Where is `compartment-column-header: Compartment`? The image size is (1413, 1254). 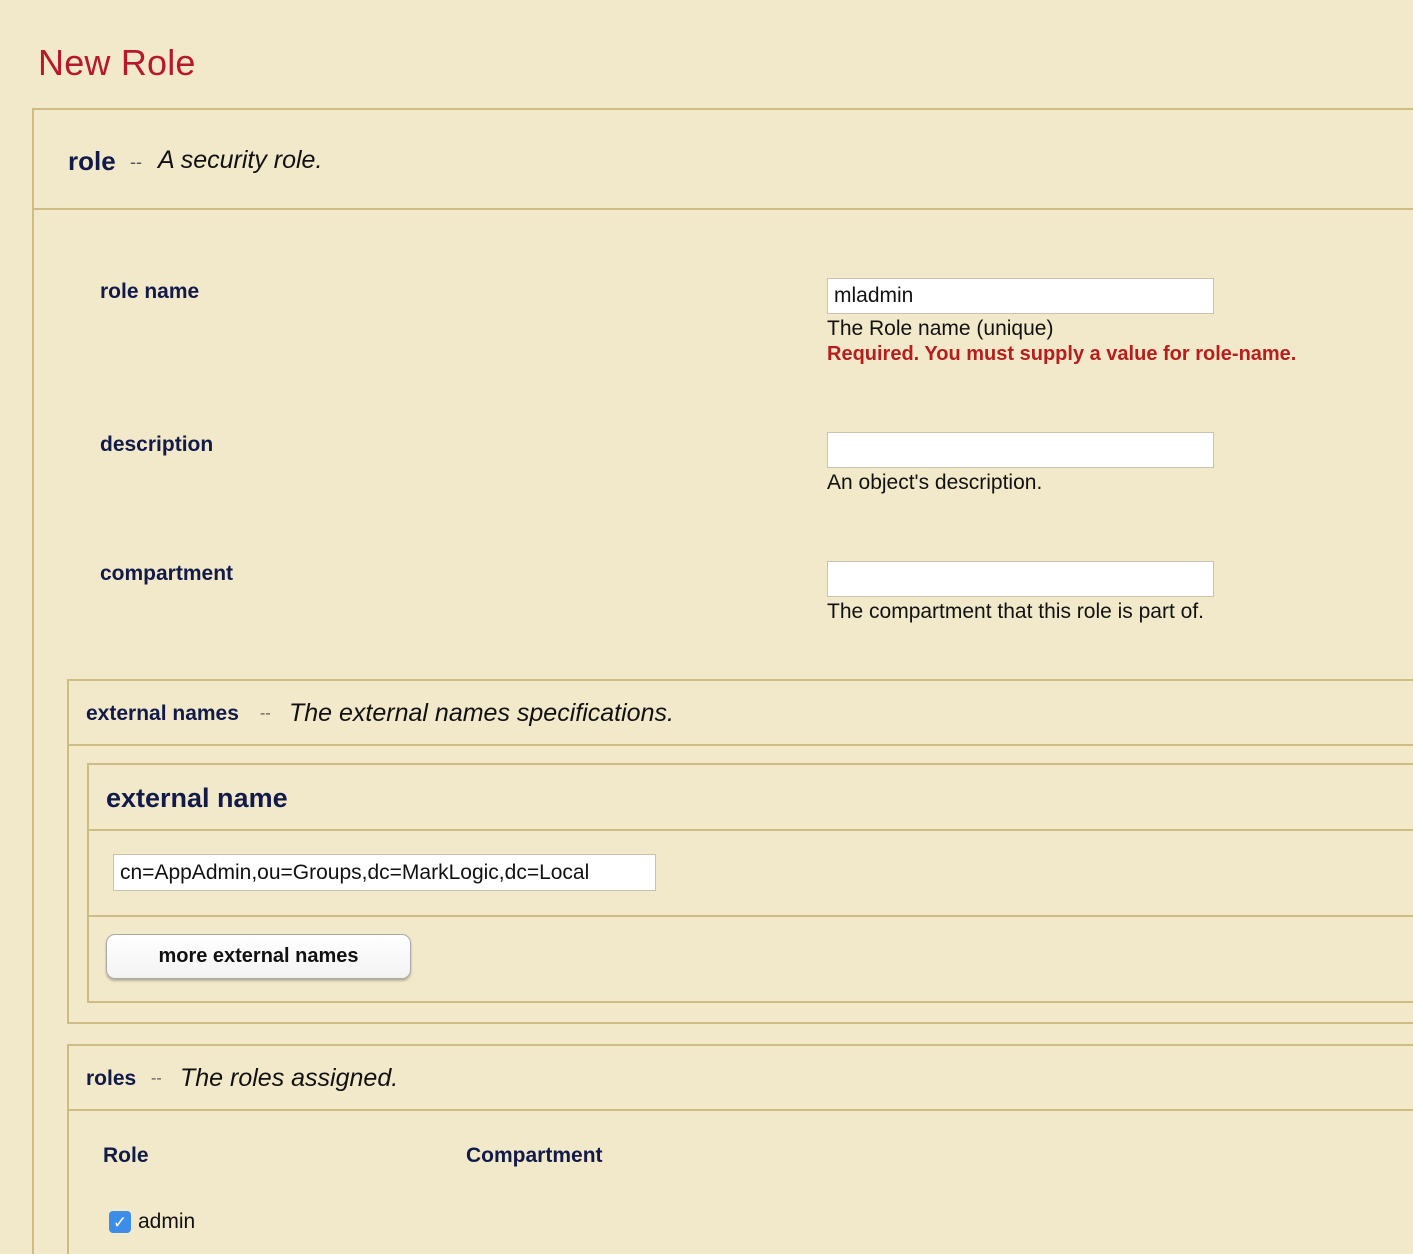
compartment-column-header: Compartment is located at coordinates (534, 1155).